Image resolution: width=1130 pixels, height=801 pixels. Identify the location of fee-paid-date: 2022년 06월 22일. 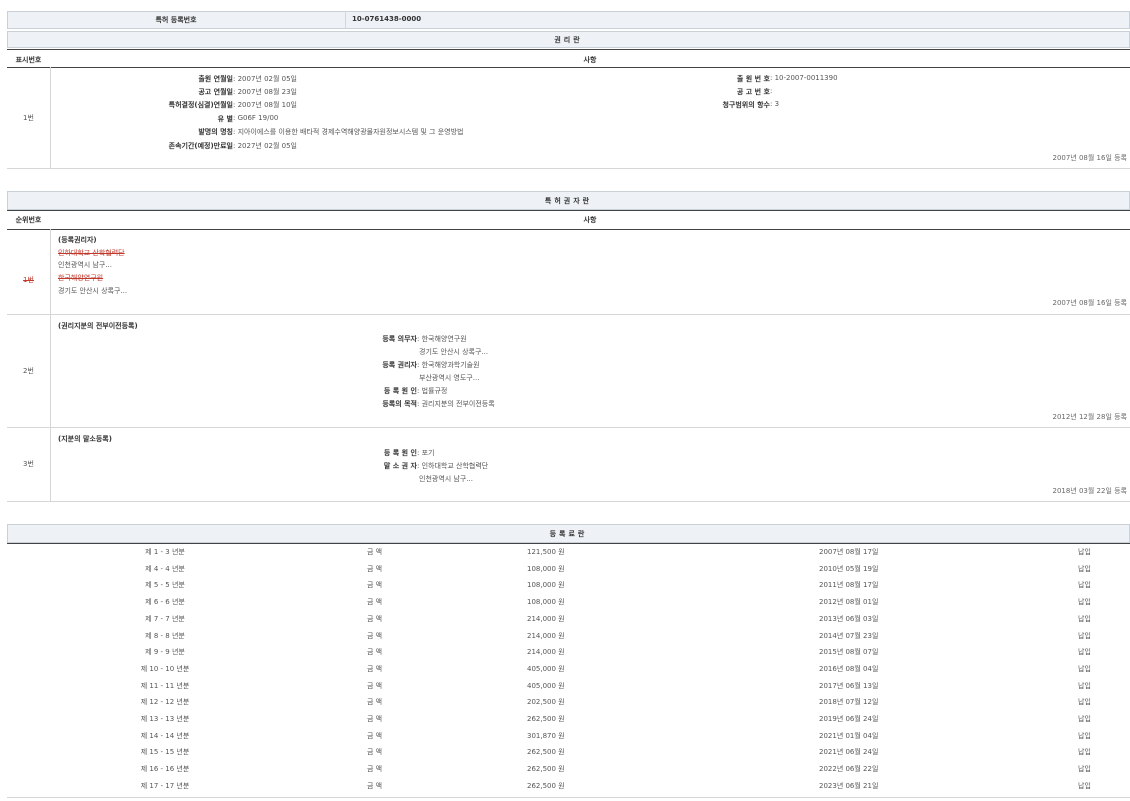
(848, 769).